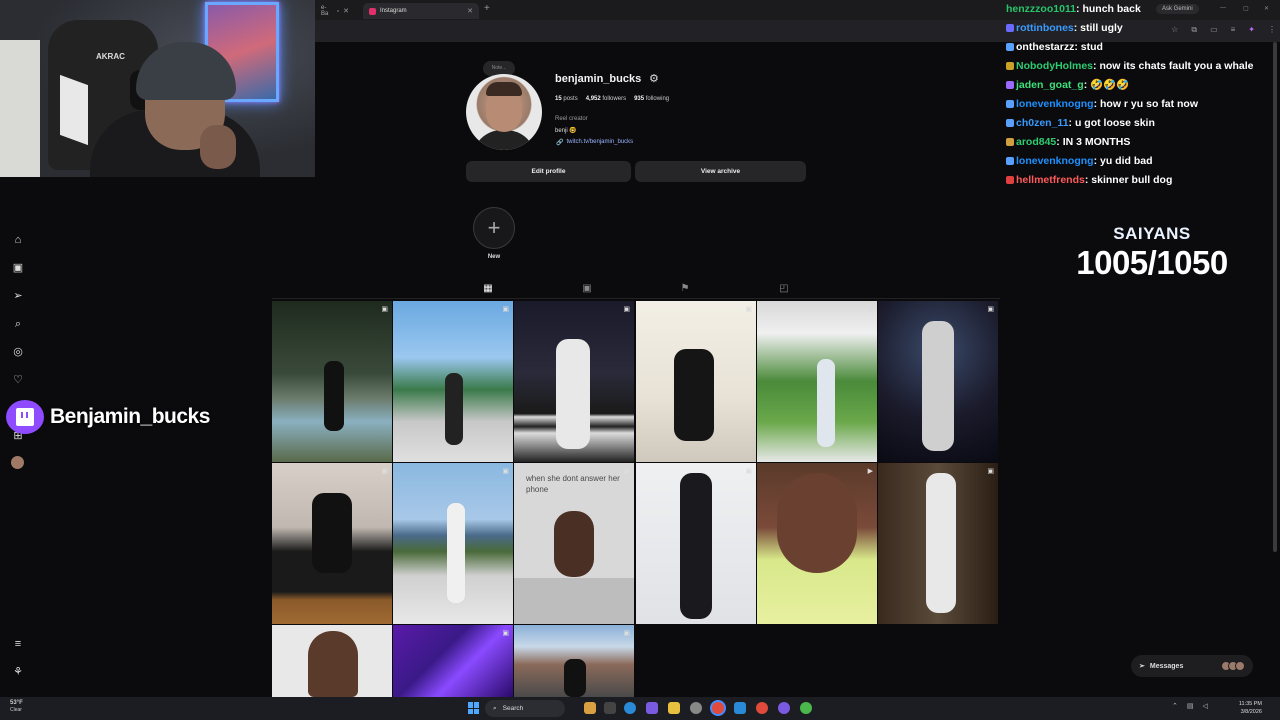 Image resolution: width=1280 pixels, height=720 pixels. Describe the element at coordinates (16, 703) in the screenshot. I see `weather-temperature: 53°F` at that location.